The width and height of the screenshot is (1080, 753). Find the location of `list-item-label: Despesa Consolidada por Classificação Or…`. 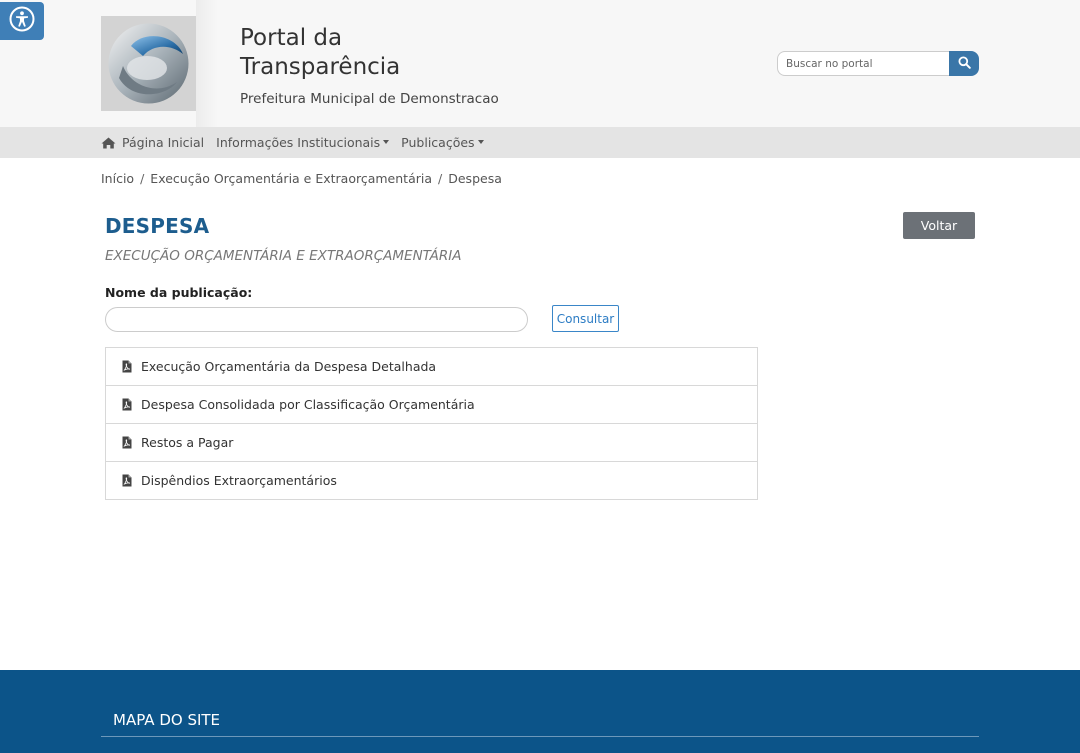

list-item-label: Despesa Consolidada por Classificação Or… is located at coordinates (308, 404).